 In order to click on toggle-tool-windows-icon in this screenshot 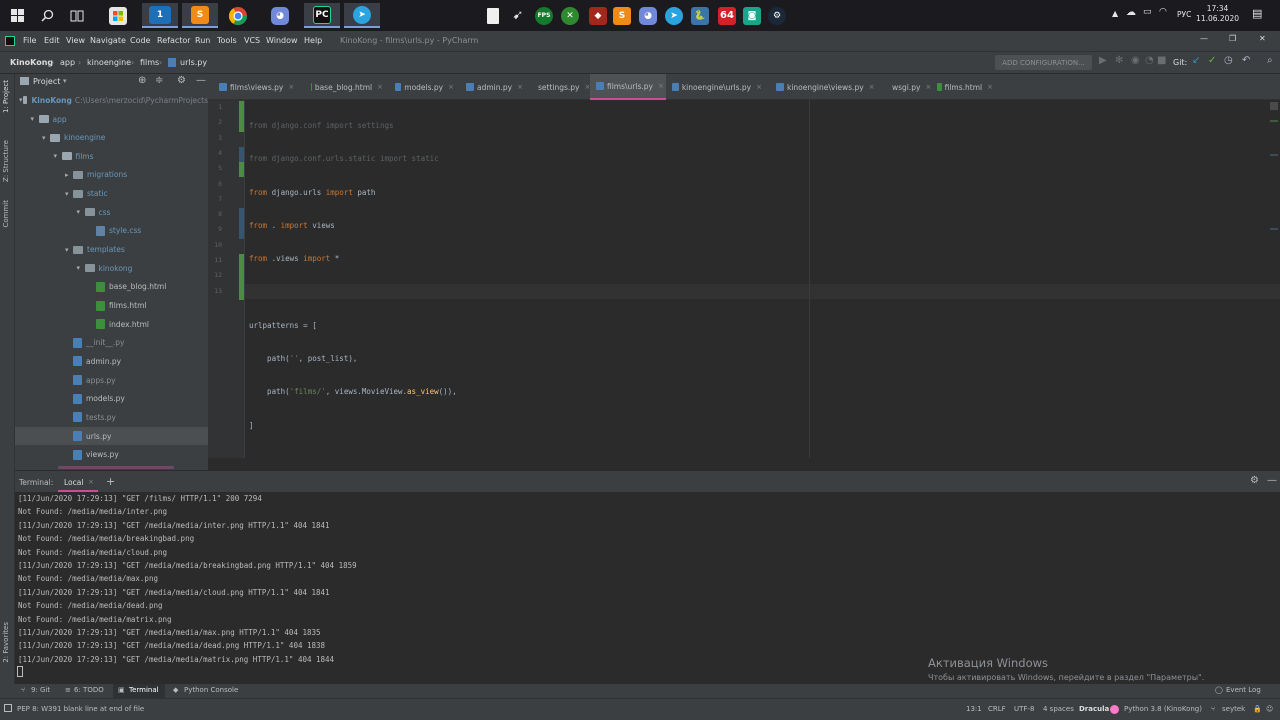, I will do `click(8, 708)`.